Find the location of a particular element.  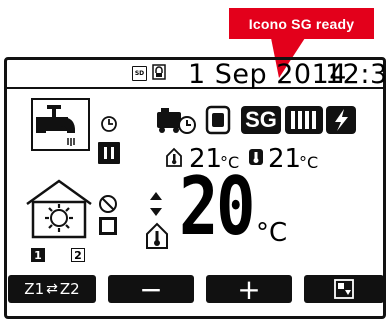

zone-switch-button: Z1 ⇄ Z2 is located at coordinates (52, 289).